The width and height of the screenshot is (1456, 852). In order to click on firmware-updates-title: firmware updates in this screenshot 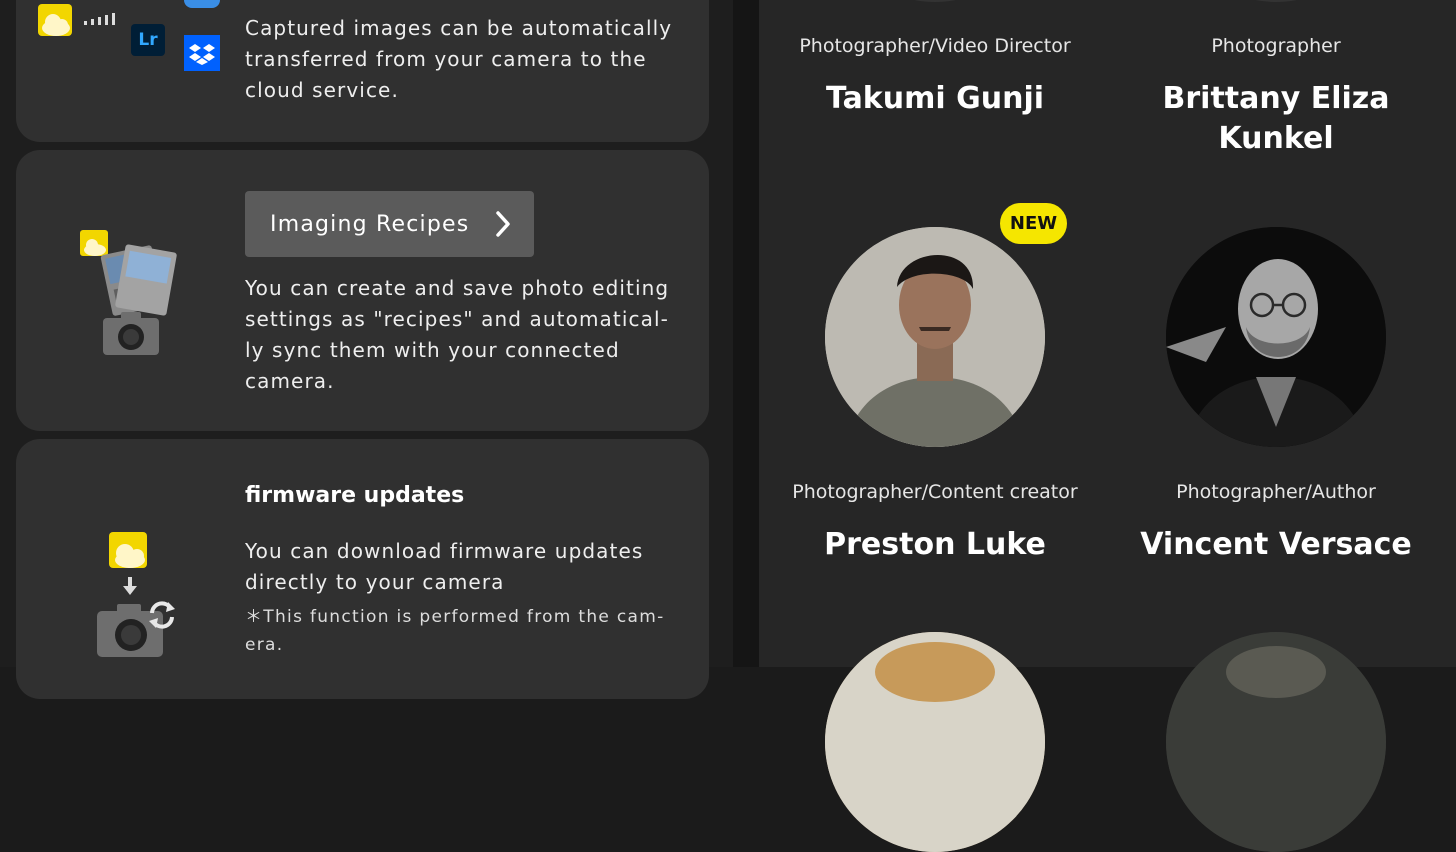, I will do `click(355, 495)`.